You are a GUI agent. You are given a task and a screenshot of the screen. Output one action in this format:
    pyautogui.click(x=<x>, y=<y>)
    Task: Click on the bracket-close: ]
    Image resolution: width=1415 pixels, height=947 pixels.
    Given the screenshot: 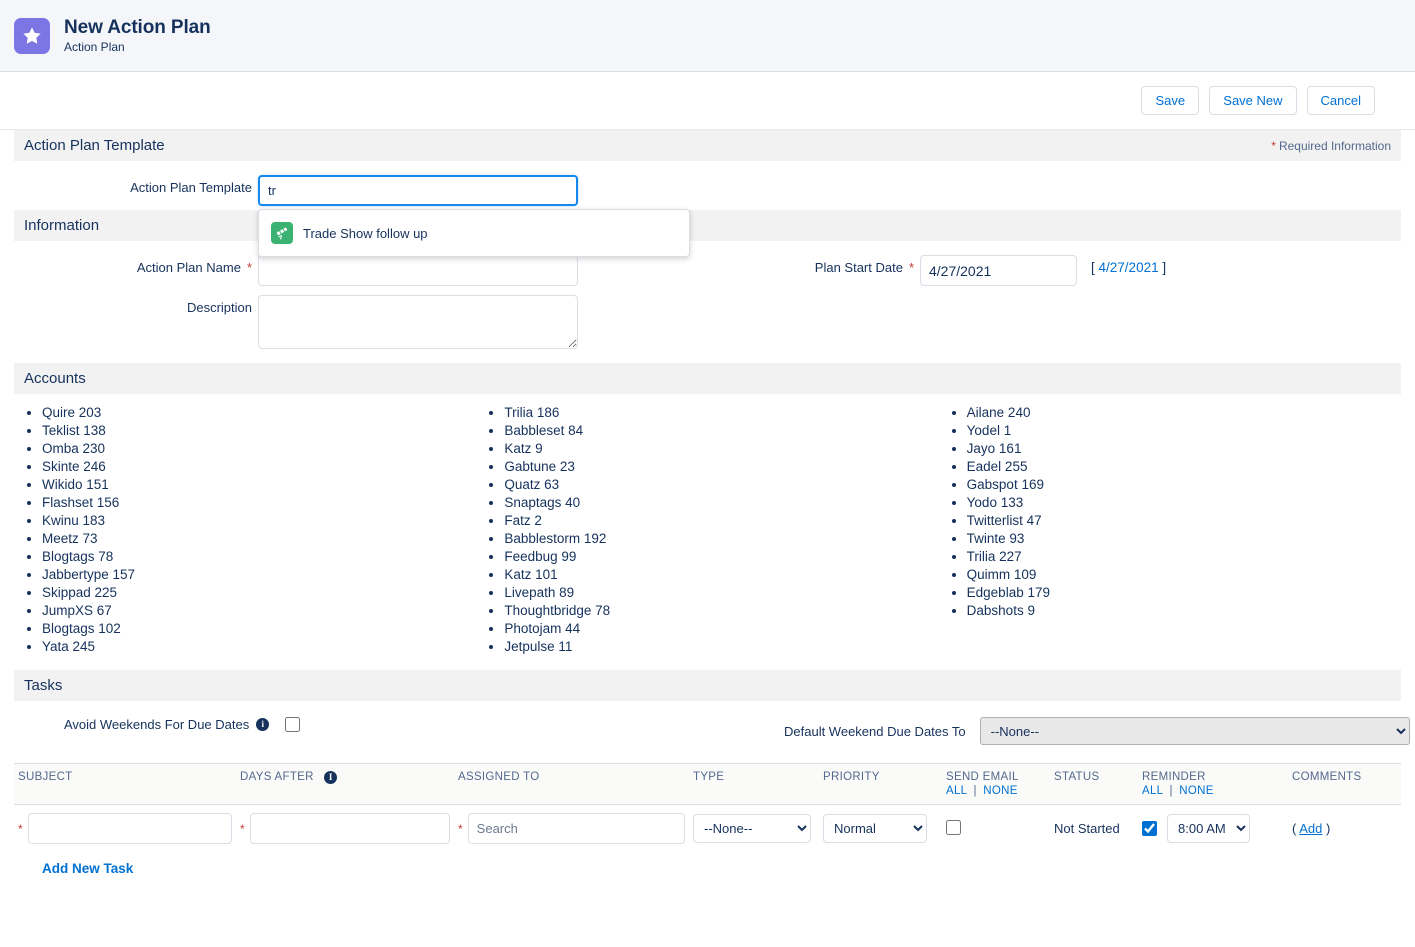 What is the action you would take?
    pyautogui.click(x=1164, y=267)
    